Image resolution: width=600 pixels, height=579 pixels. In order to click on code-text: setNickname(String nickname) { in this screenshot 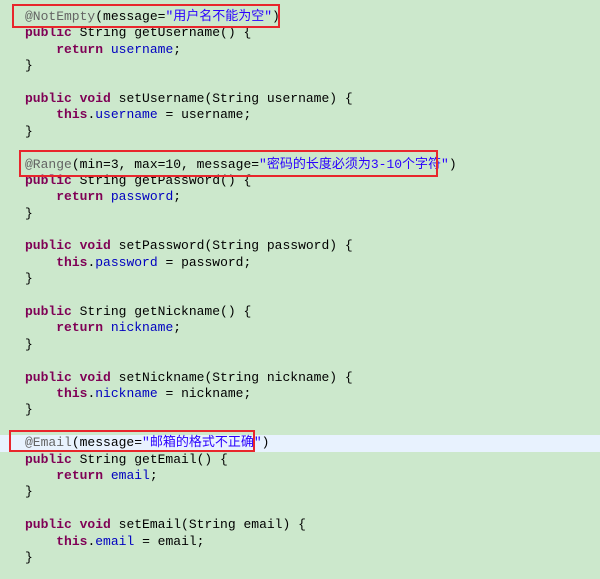, I will do `click(231, 377)`.